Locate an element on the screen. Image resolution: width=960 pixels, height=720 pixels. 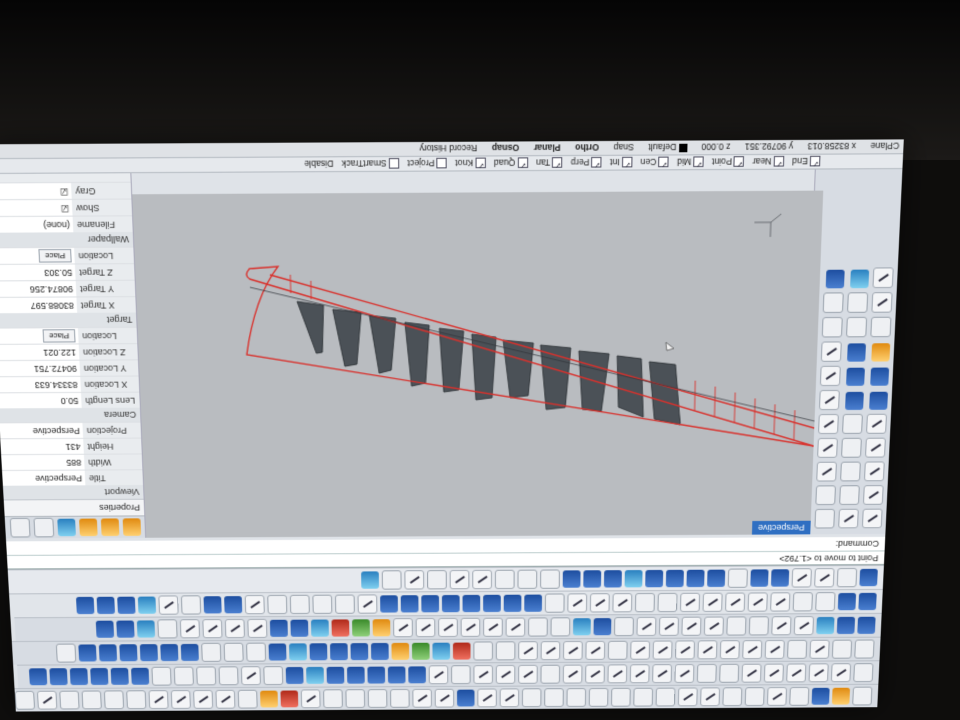
curve-tool-icon is located at coordinates (873, 495).